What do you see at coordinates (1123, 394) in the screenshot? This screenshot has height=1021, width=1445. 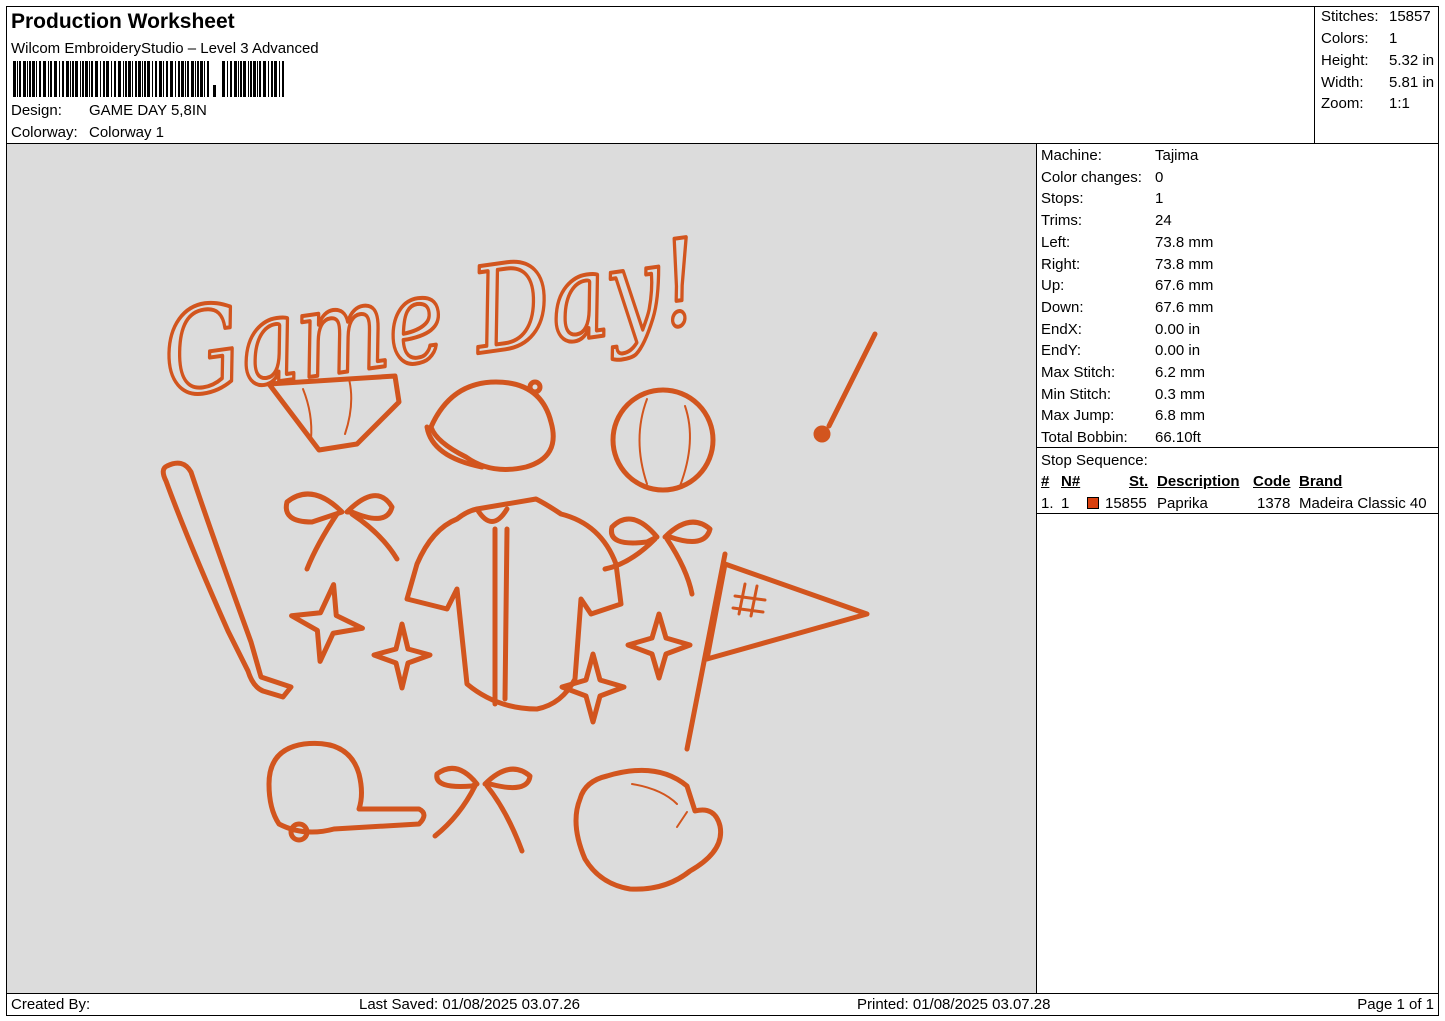 I see `machine-info-row: Min Stitch: 0.3 mm` at bounding box center [1123, 394].